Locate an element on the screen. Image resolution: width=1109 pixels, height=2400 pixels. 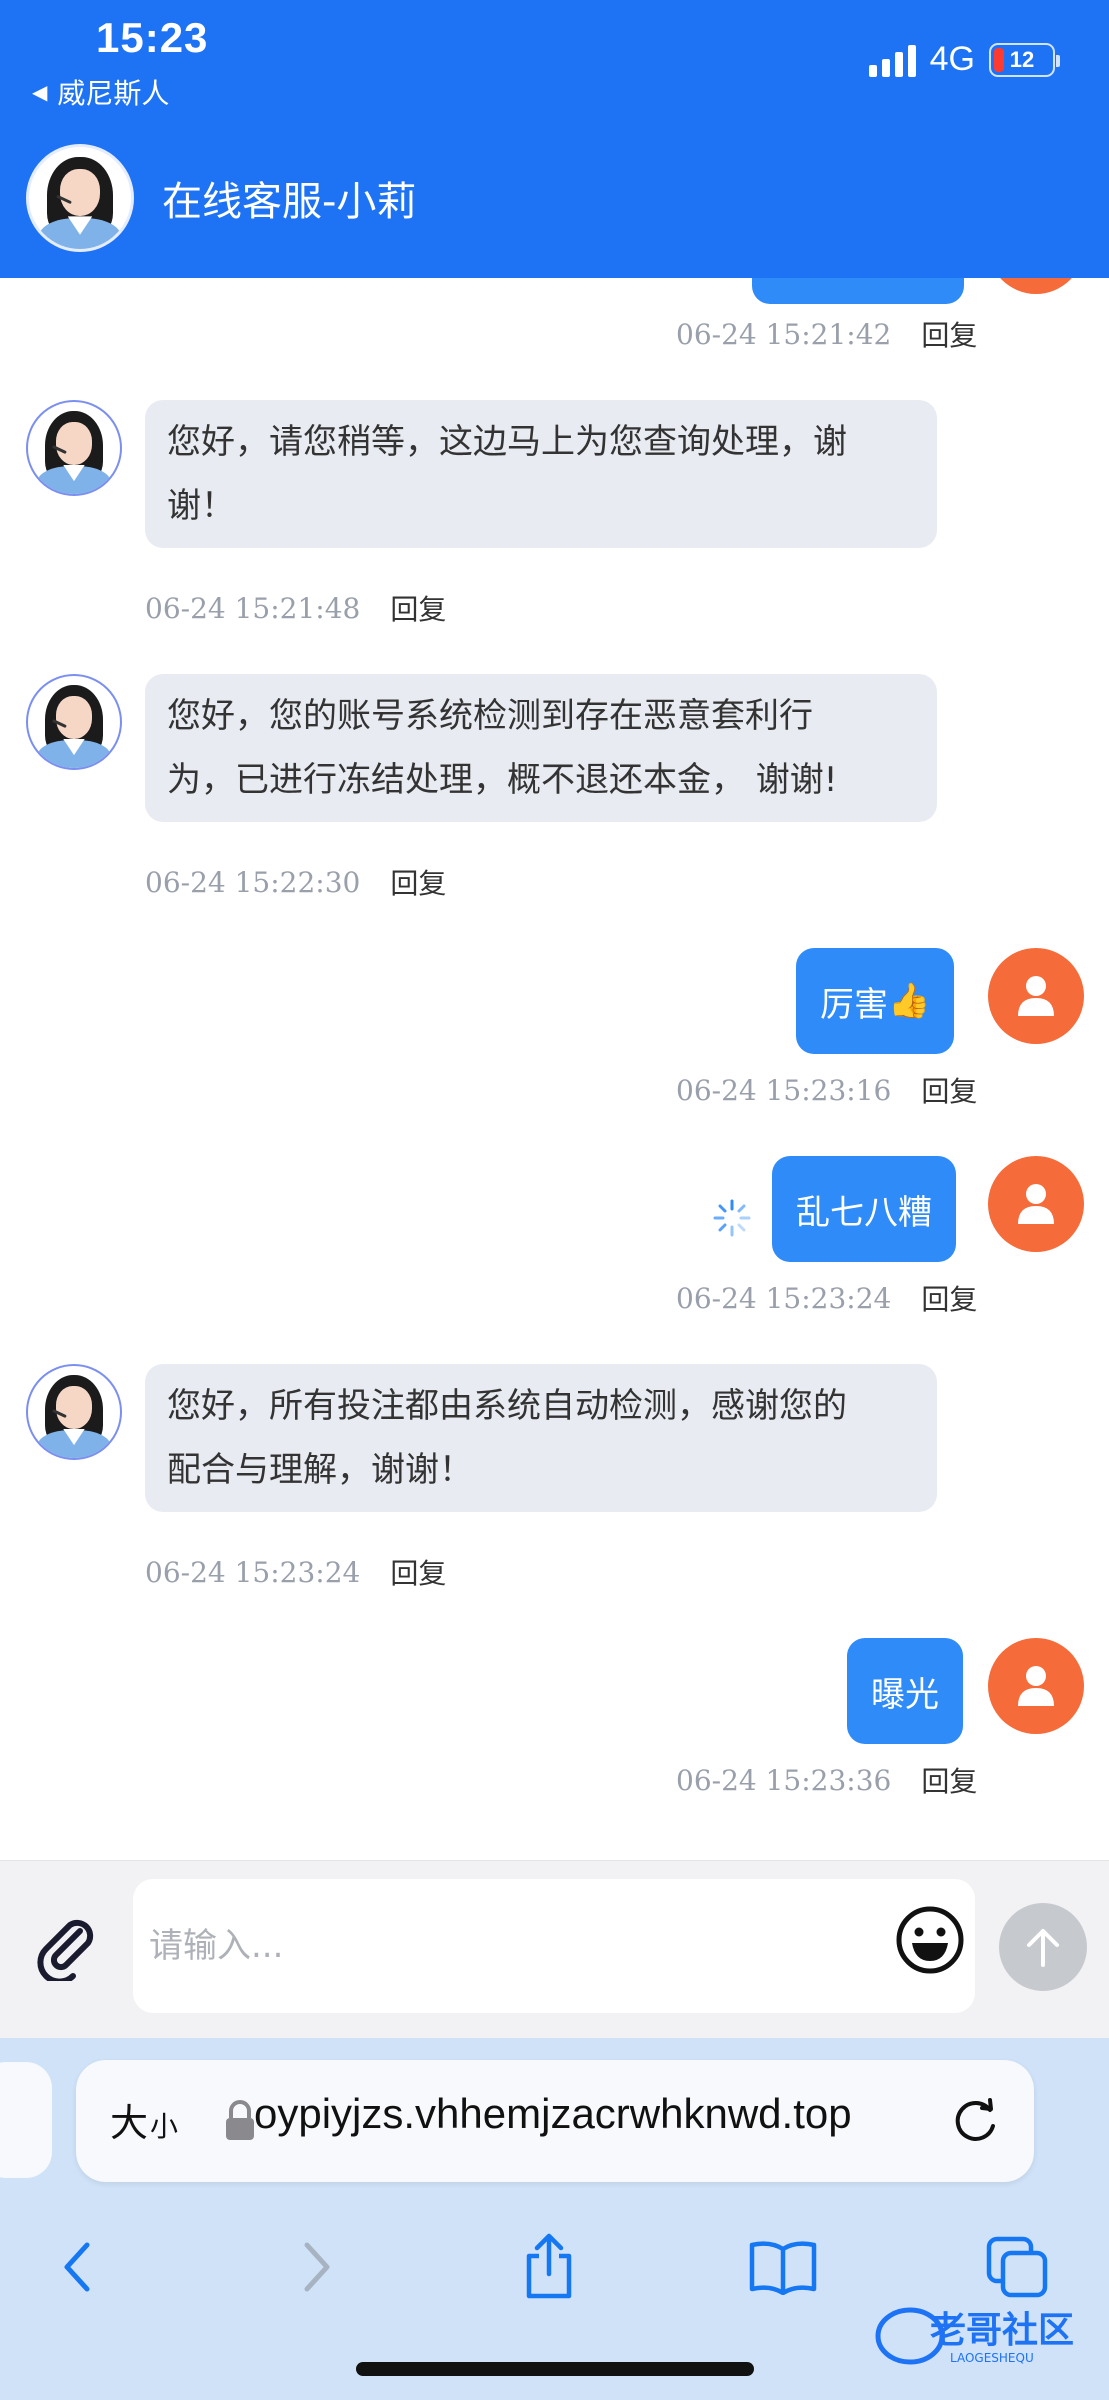
back-triangle-icon: ◀ is located at coordinates (40, 92).